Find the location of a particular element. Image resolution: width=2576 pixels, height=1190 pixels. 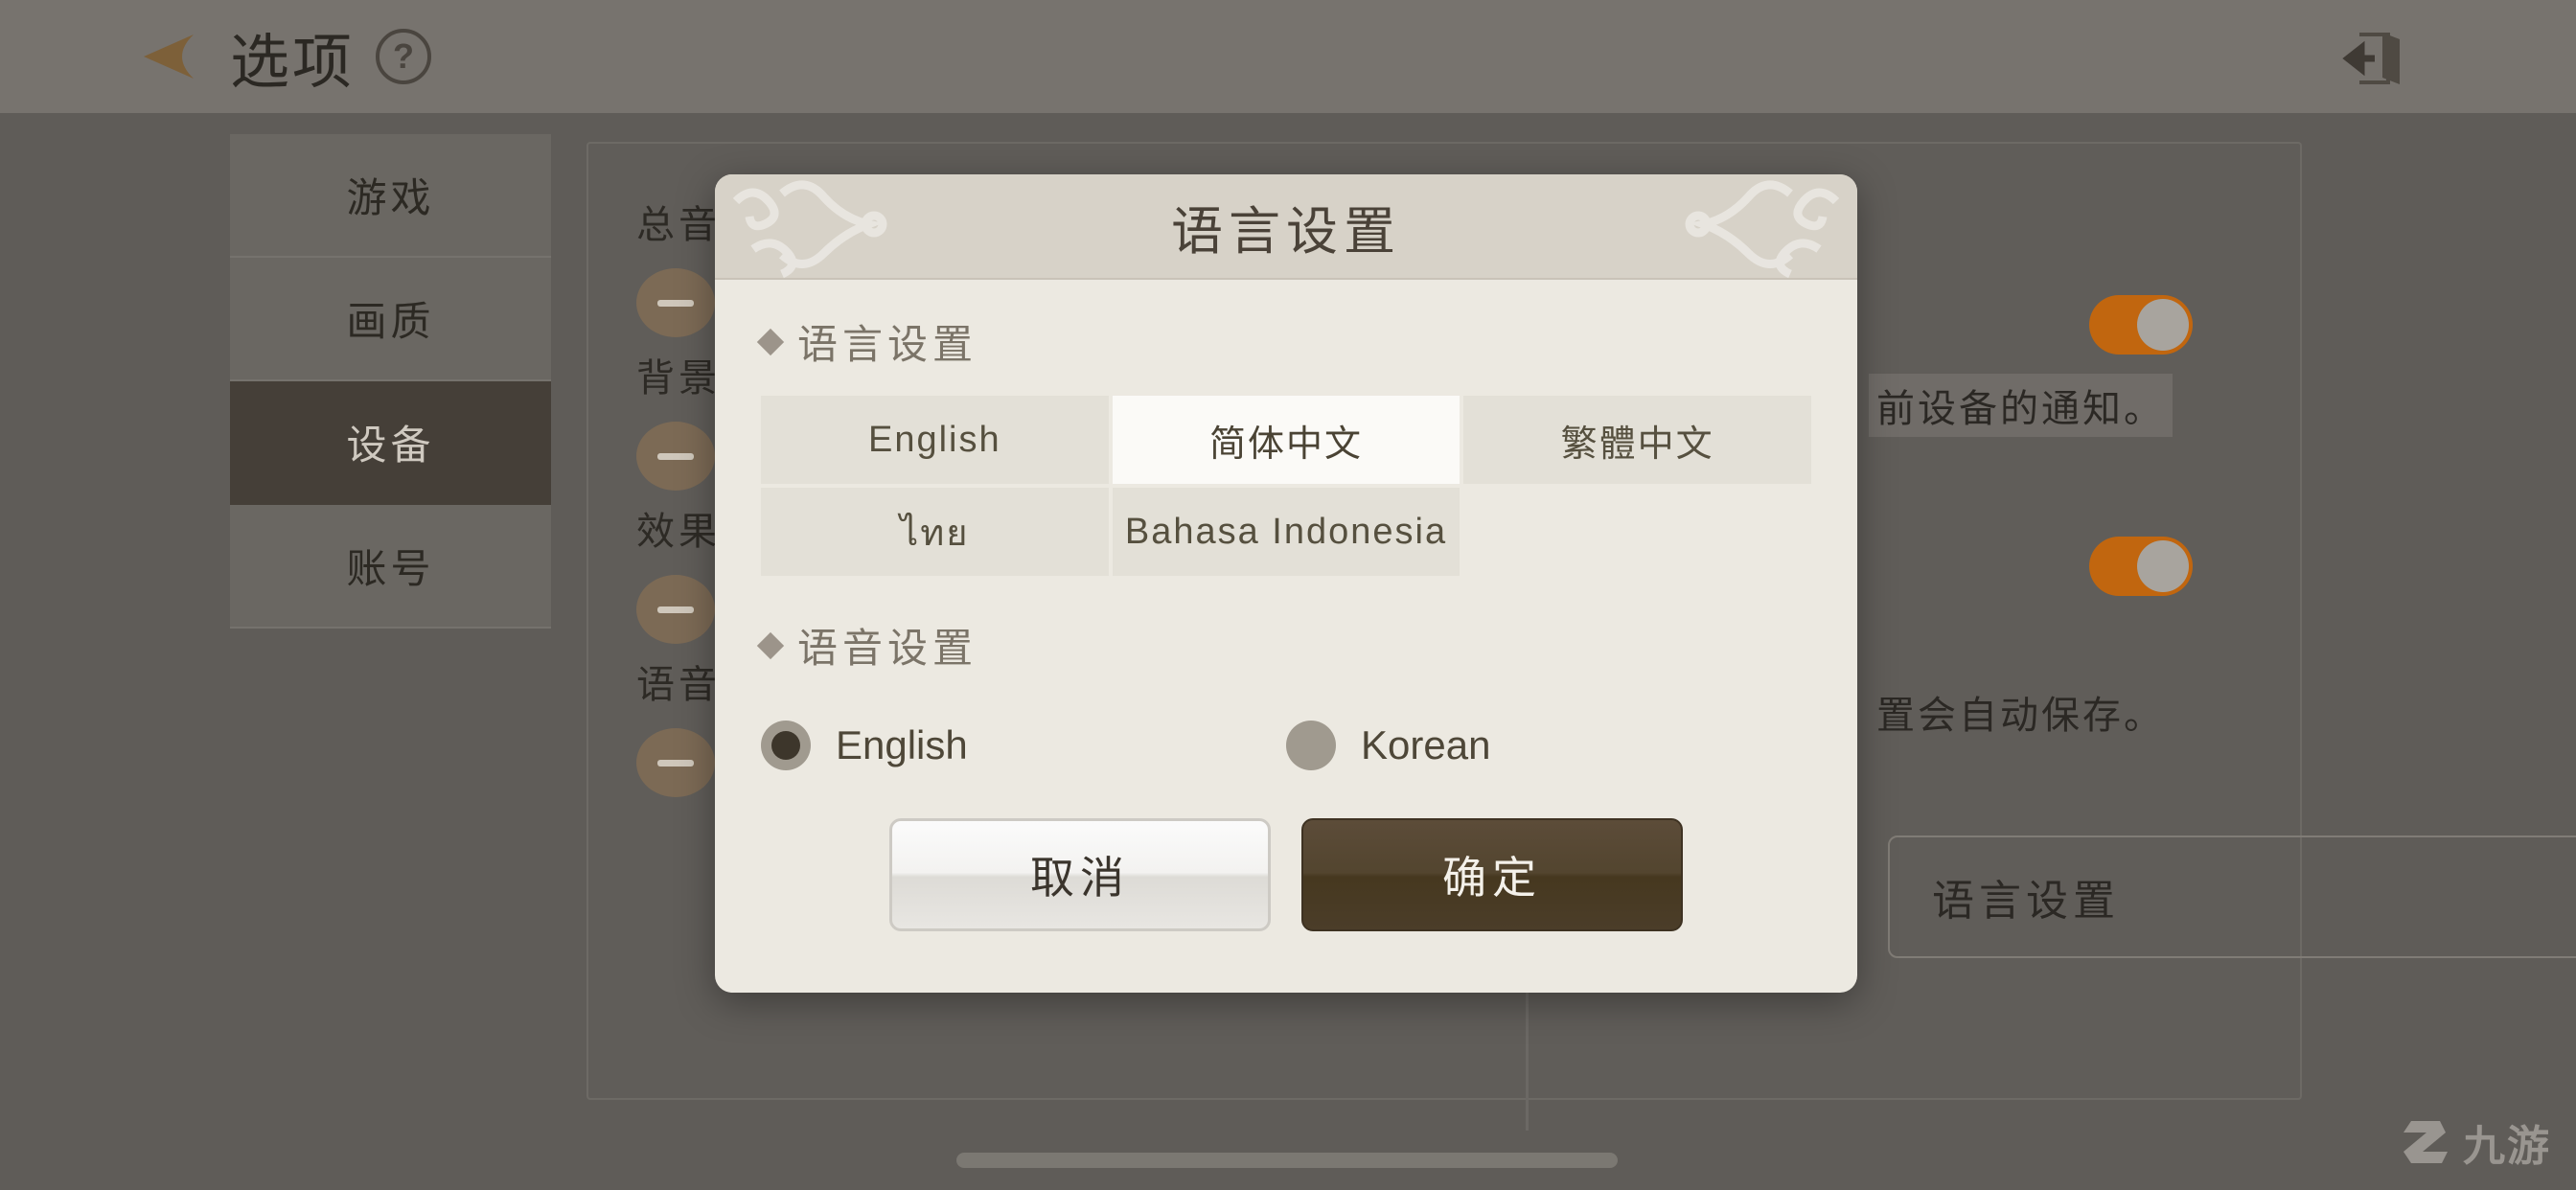

jiuyou-logo-icon is located at coordinates (2426, 1142).